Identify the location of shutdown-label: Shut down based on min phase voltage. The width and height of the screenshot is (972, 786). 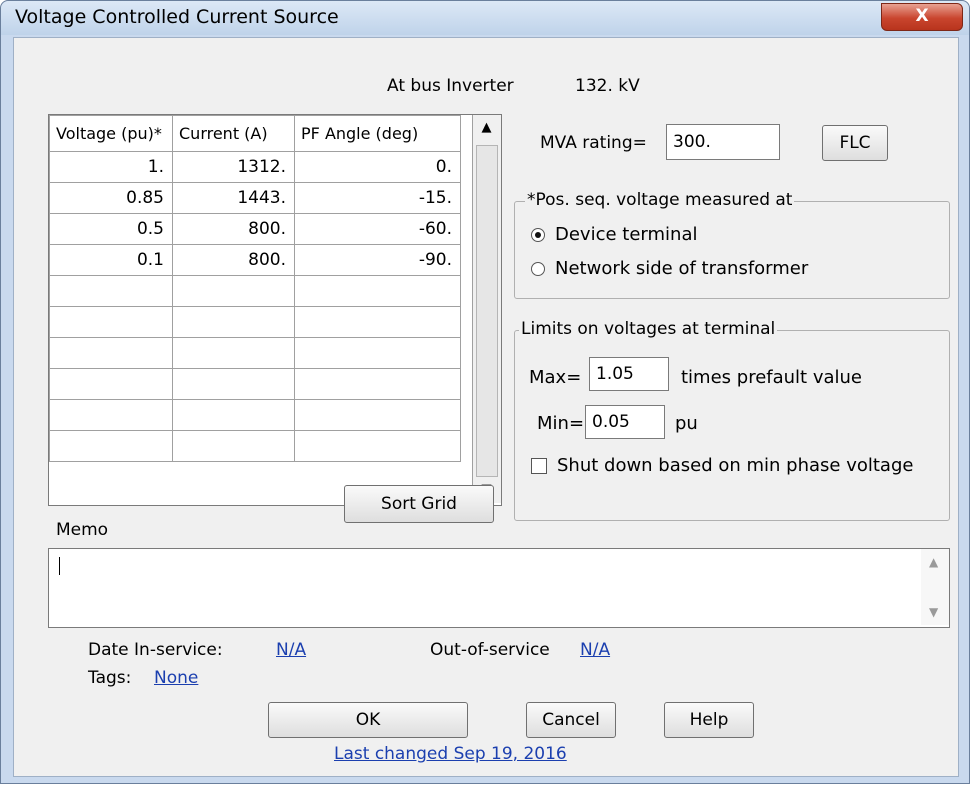
(735, 465).